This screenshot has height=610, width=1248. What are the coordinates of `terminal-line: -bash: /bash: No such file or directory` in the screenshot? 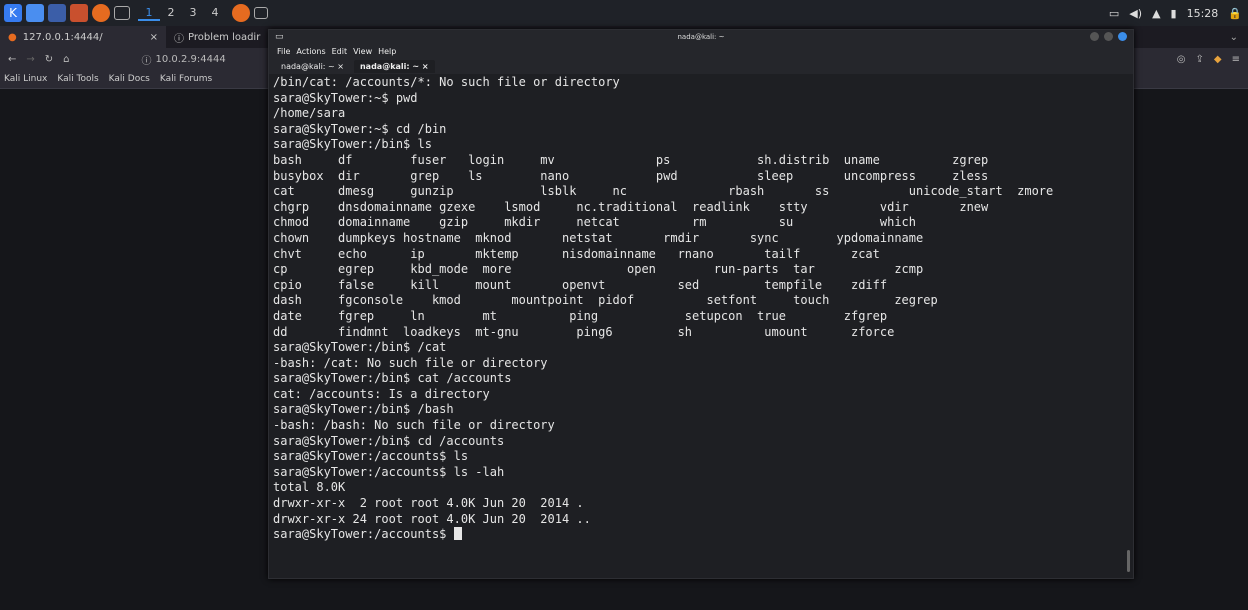 It's located at (414, 425).